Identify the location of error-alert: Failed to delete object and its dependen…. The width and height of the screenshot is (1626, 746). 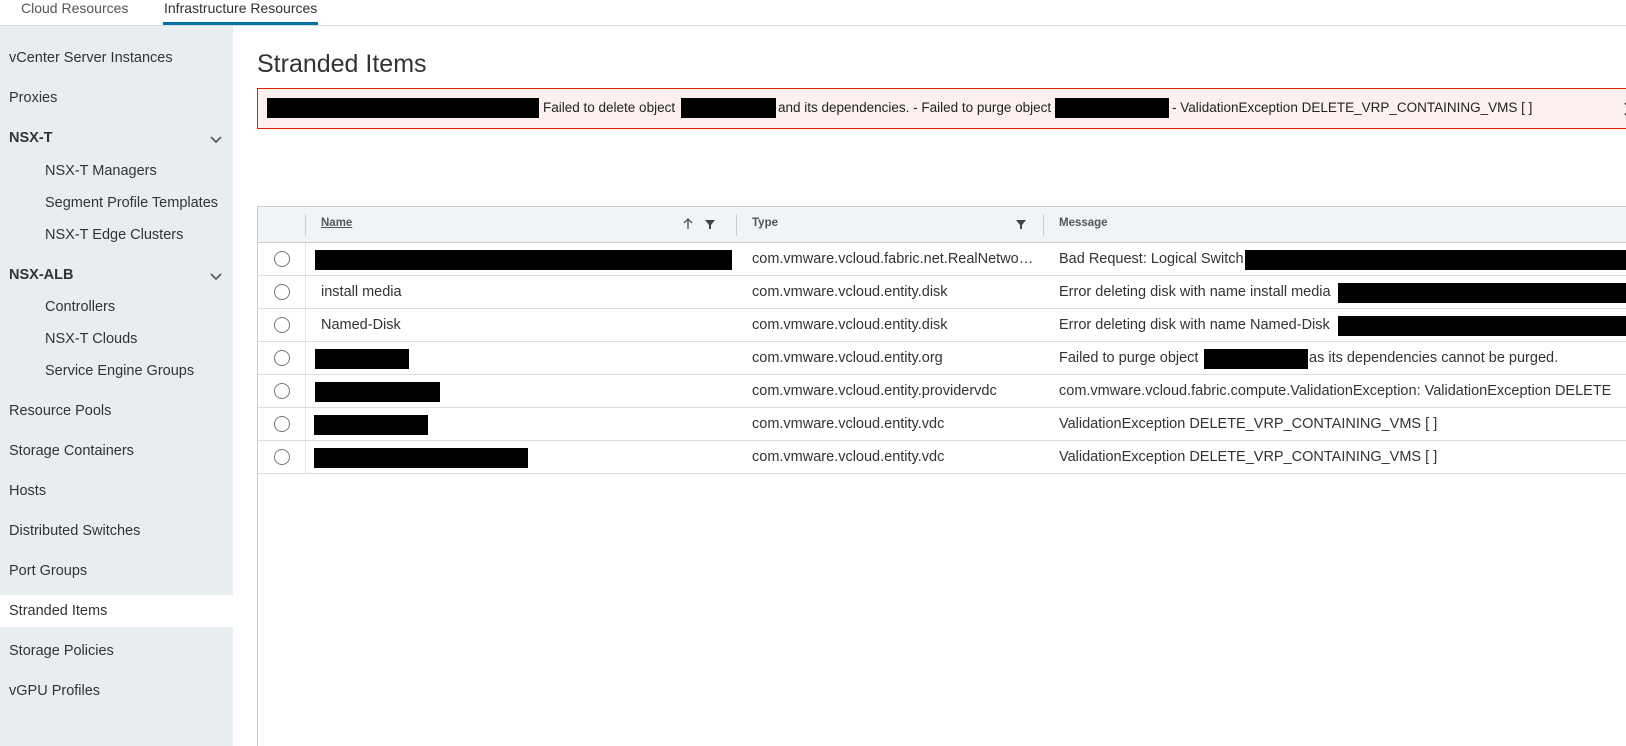
(941, 108).